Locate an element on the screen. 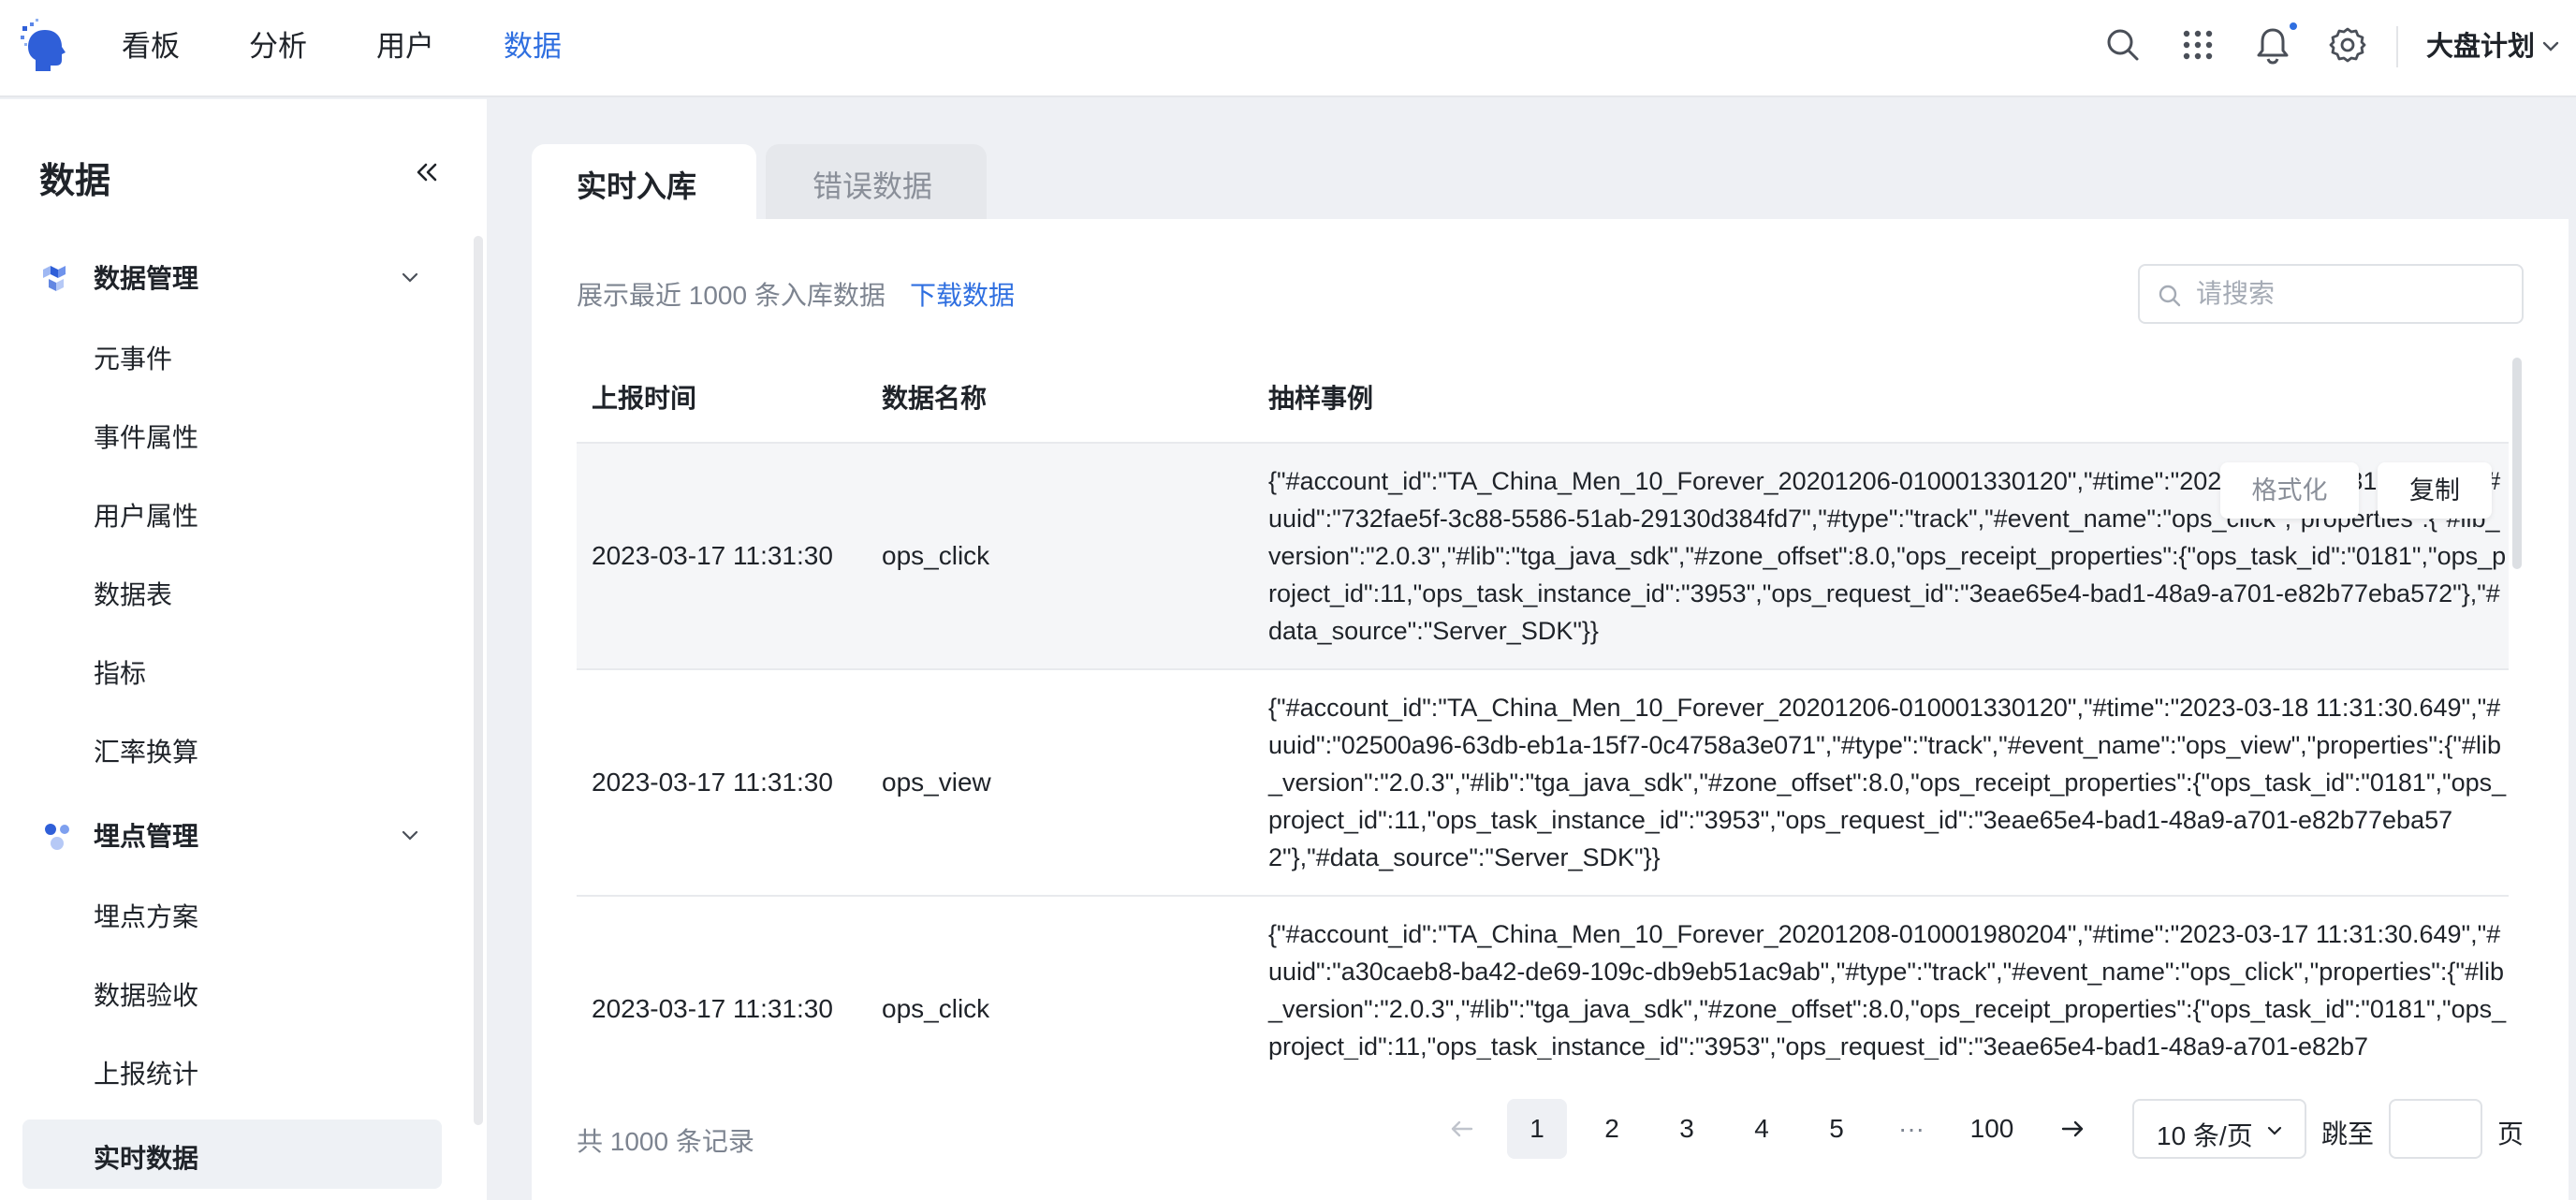  page-button-5: 5 is located at coordinates (1836, 1129).